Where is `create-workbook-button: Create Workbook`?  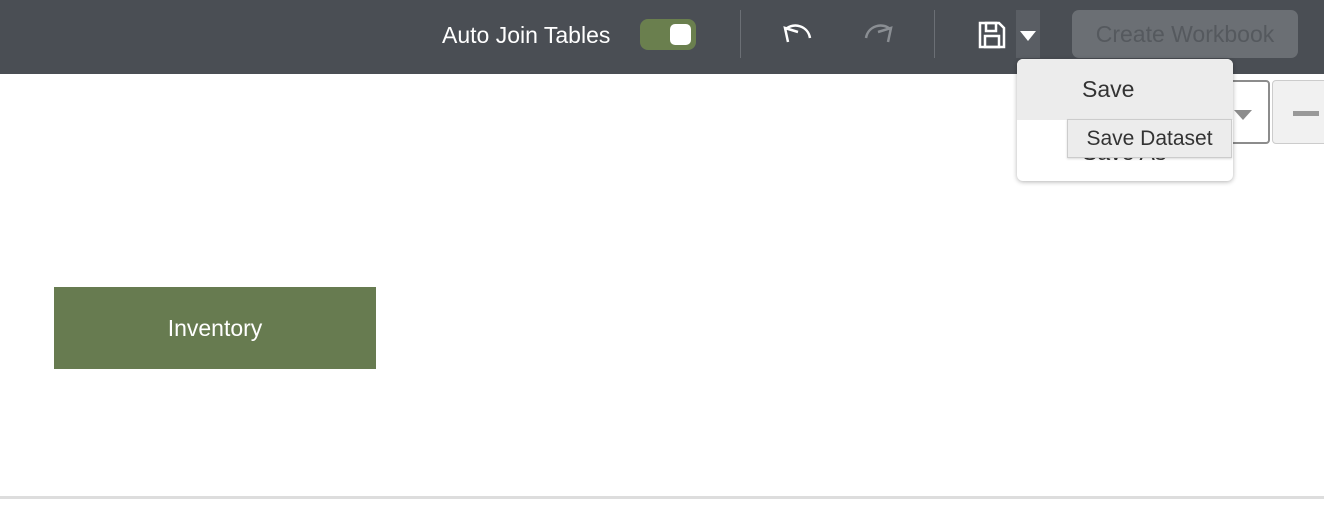 create-workbook-button: Create Workbook is located at coordinates (1185, 34).